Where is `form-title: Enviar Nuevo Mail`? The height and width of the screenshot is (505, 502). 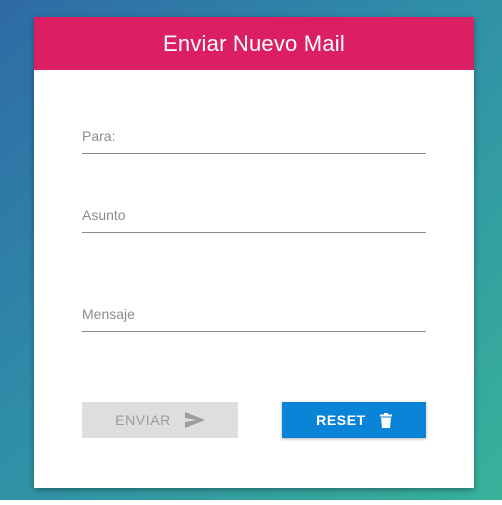
form-title: Enviar Nuevo Mail is located at coordinates (254, 43).